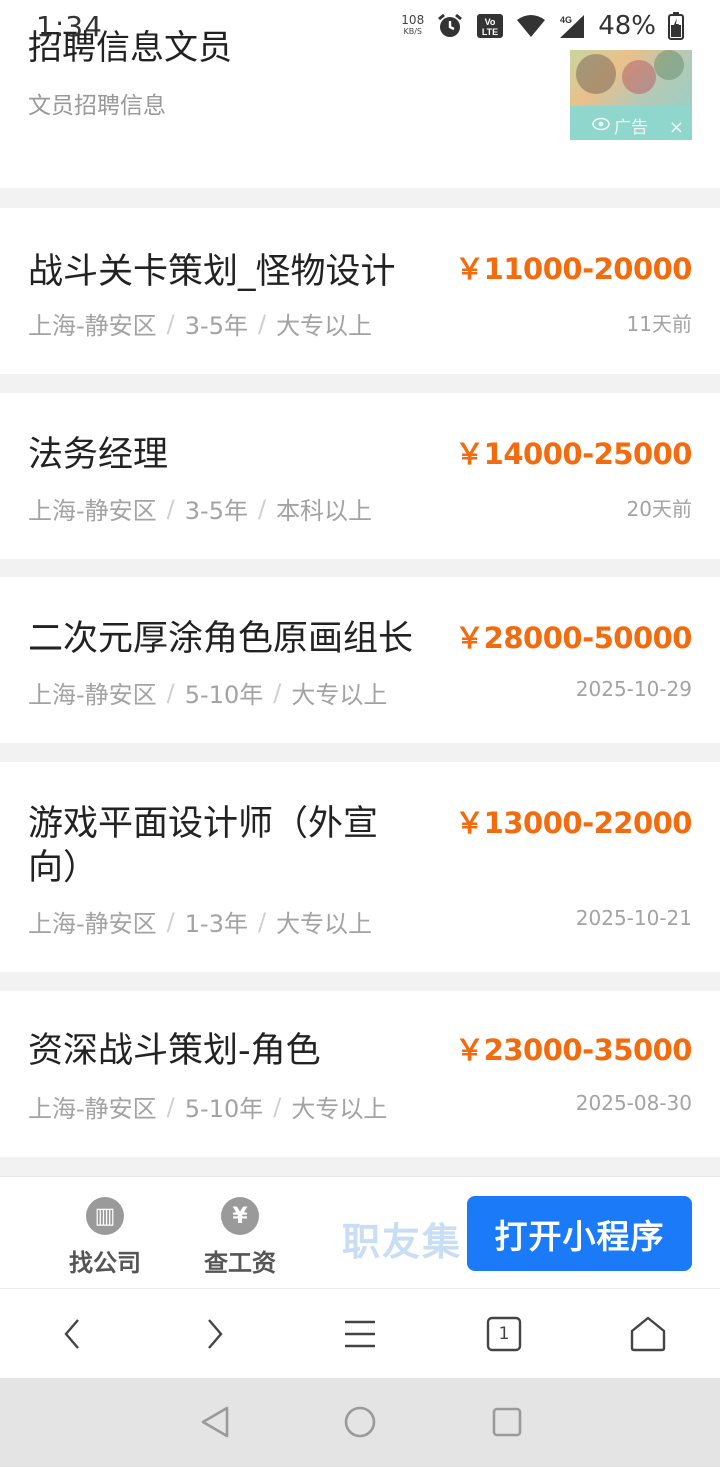 The height and width of the screenshot is (1467, 720). What do you see at coordinates (631, 95) in the screenshot?
I see `ad-thumbnail: 广告 ×` at bounding box center [631, 95].